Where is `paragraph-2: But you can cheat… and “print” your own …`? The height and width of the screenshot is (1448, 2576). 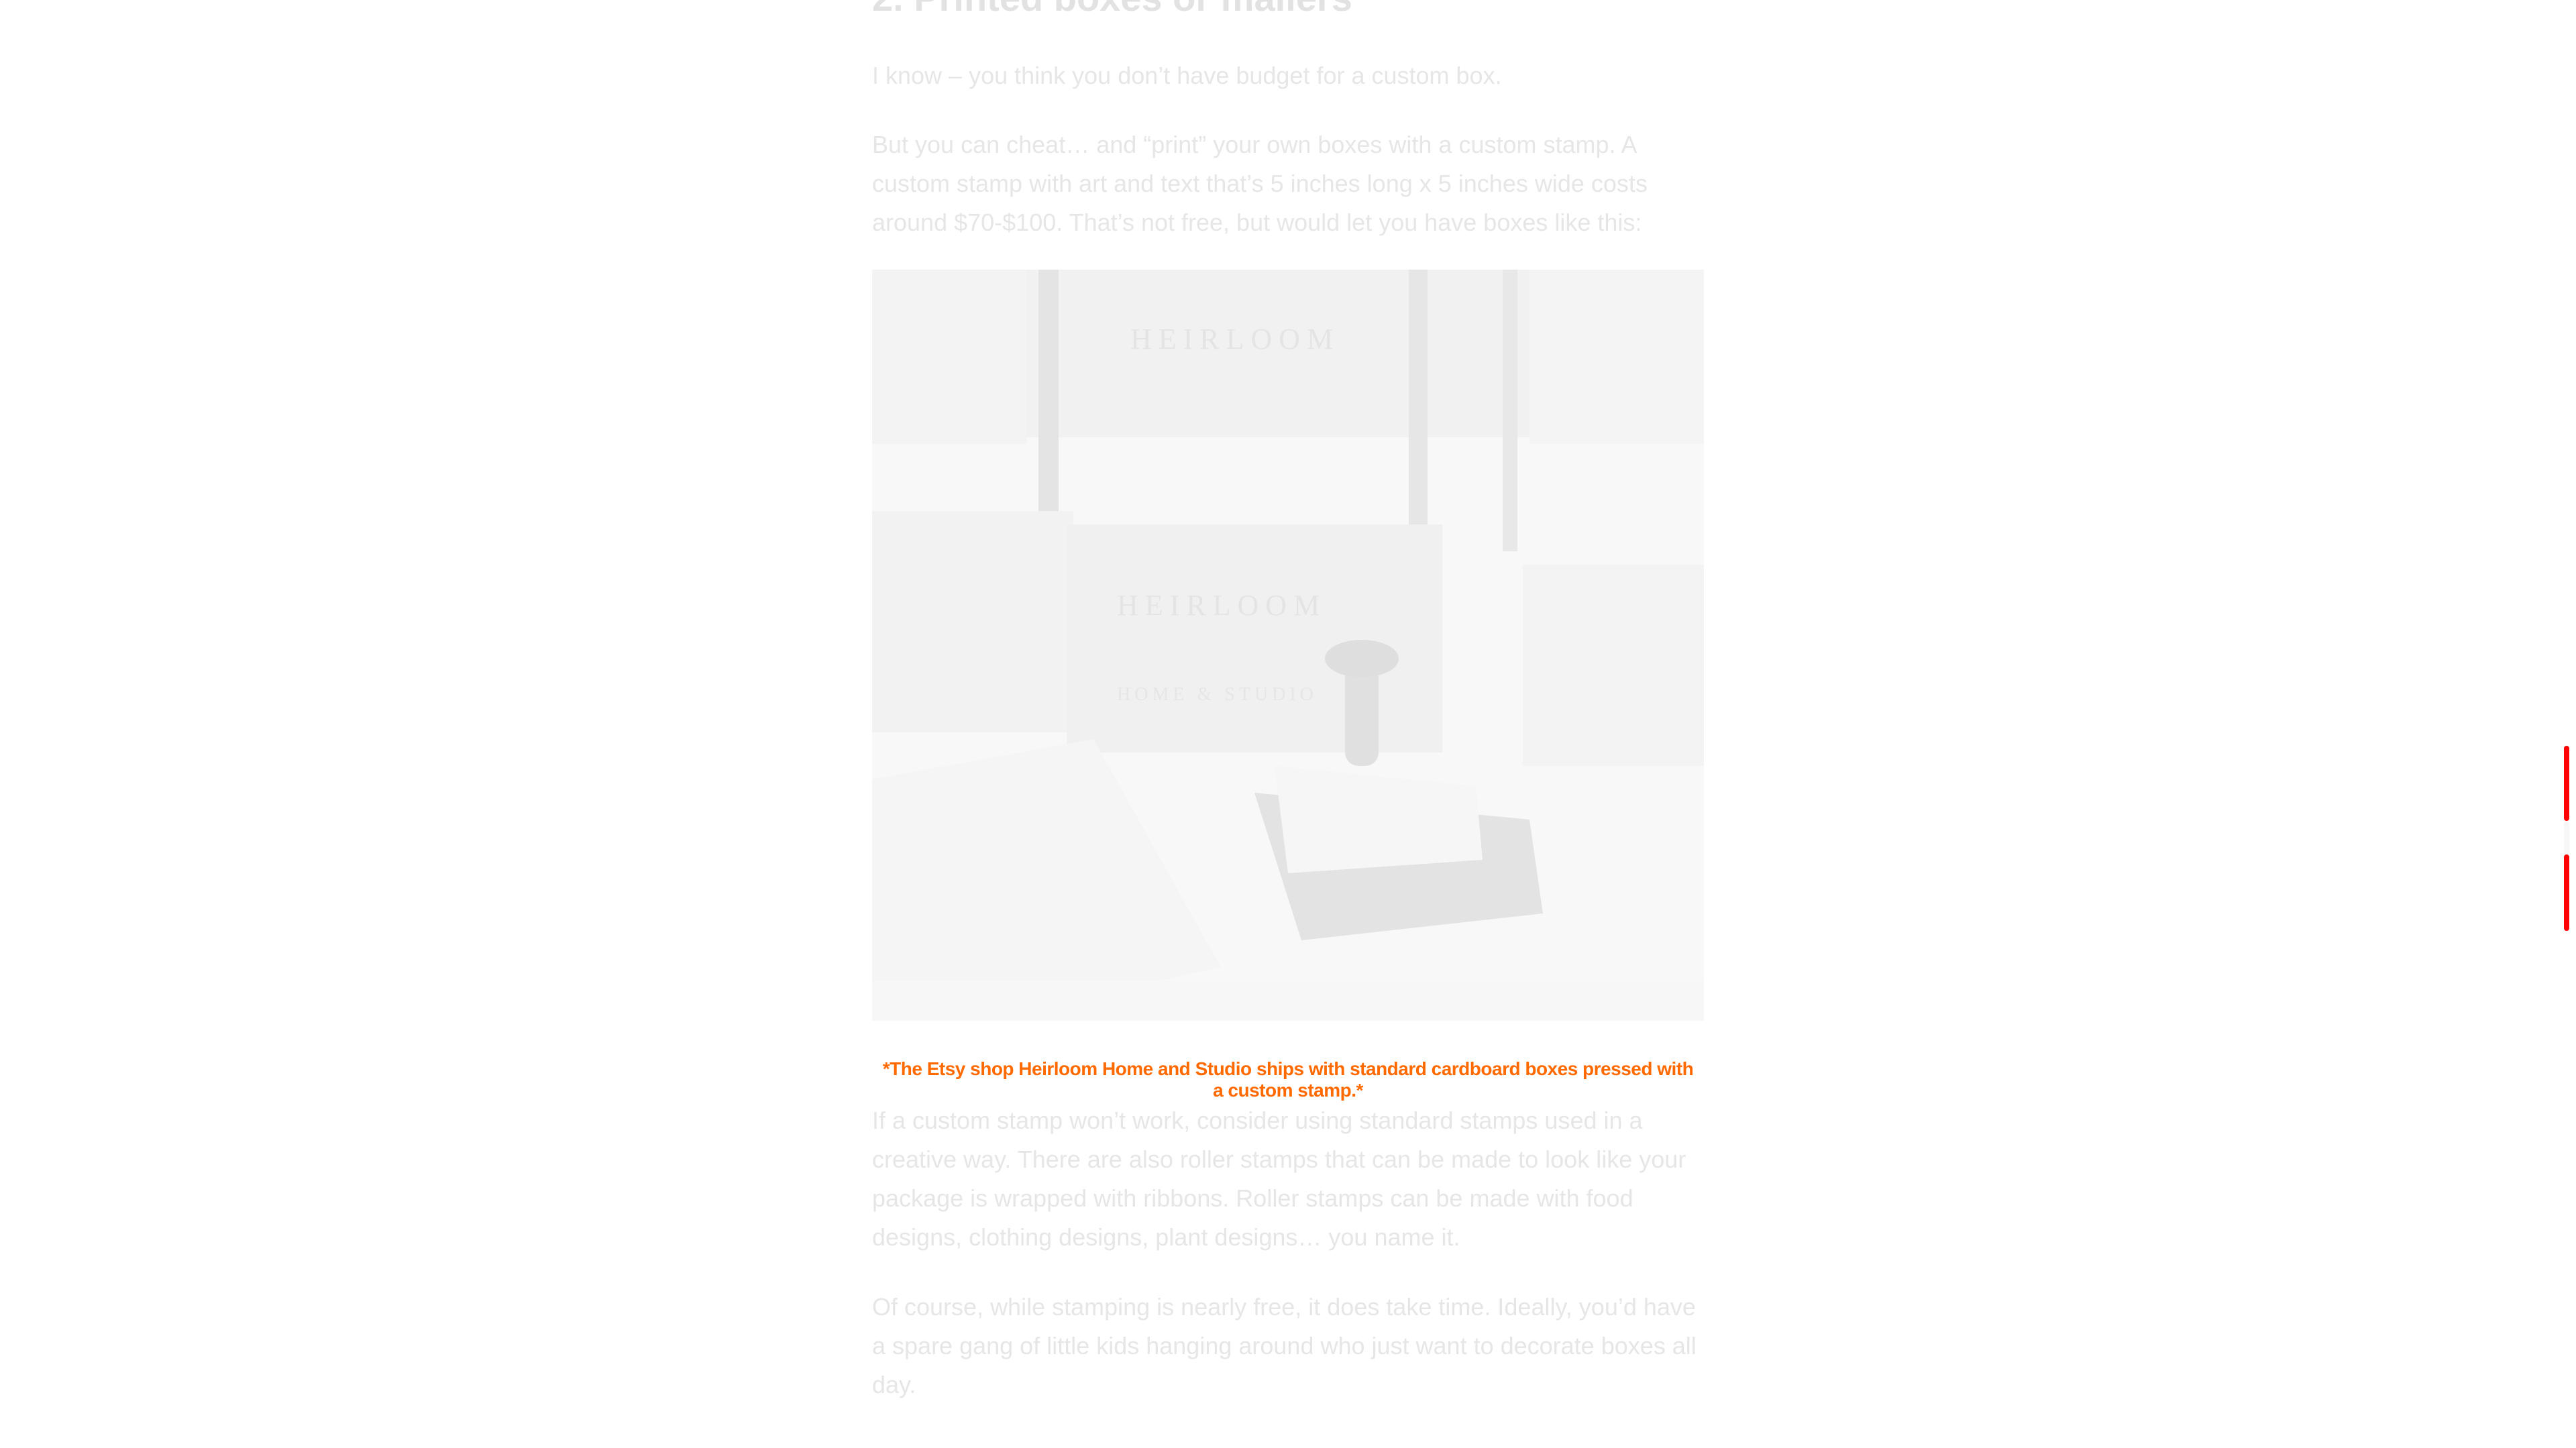 paragraph-2: But you can cheat… and “print” your own … is located at coordinates (1260, 183).